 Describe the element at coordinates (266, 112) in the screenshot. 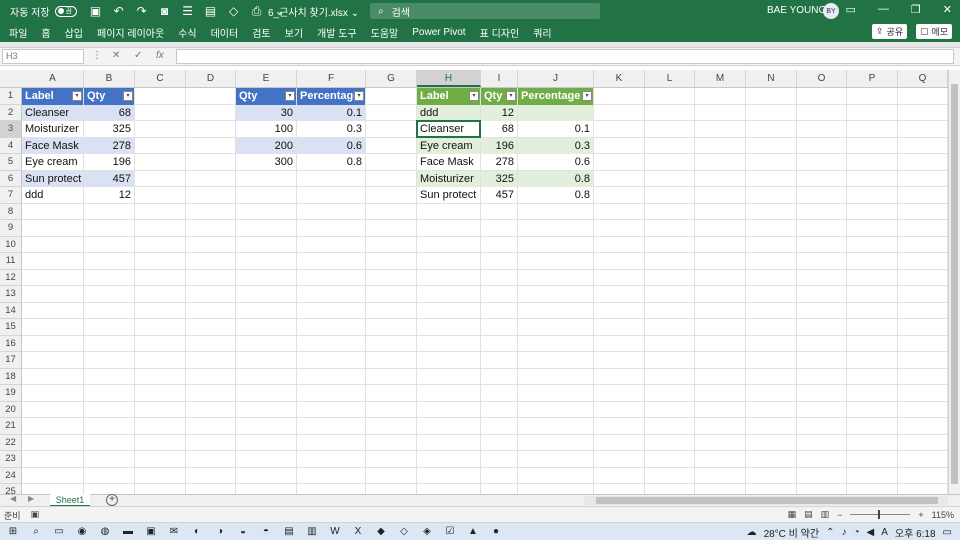

I see `table-cell: 30` at that location.